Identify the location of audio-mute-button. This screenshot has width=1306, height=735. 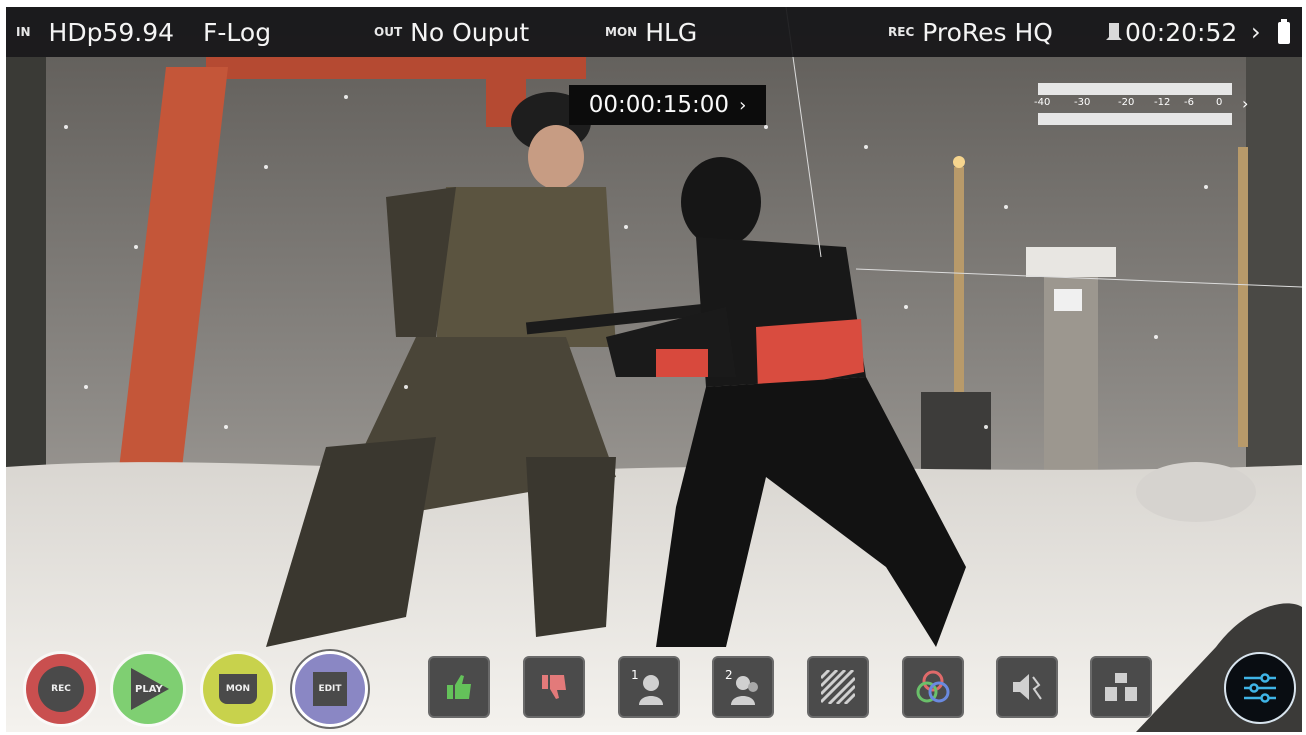
(1027, 687).